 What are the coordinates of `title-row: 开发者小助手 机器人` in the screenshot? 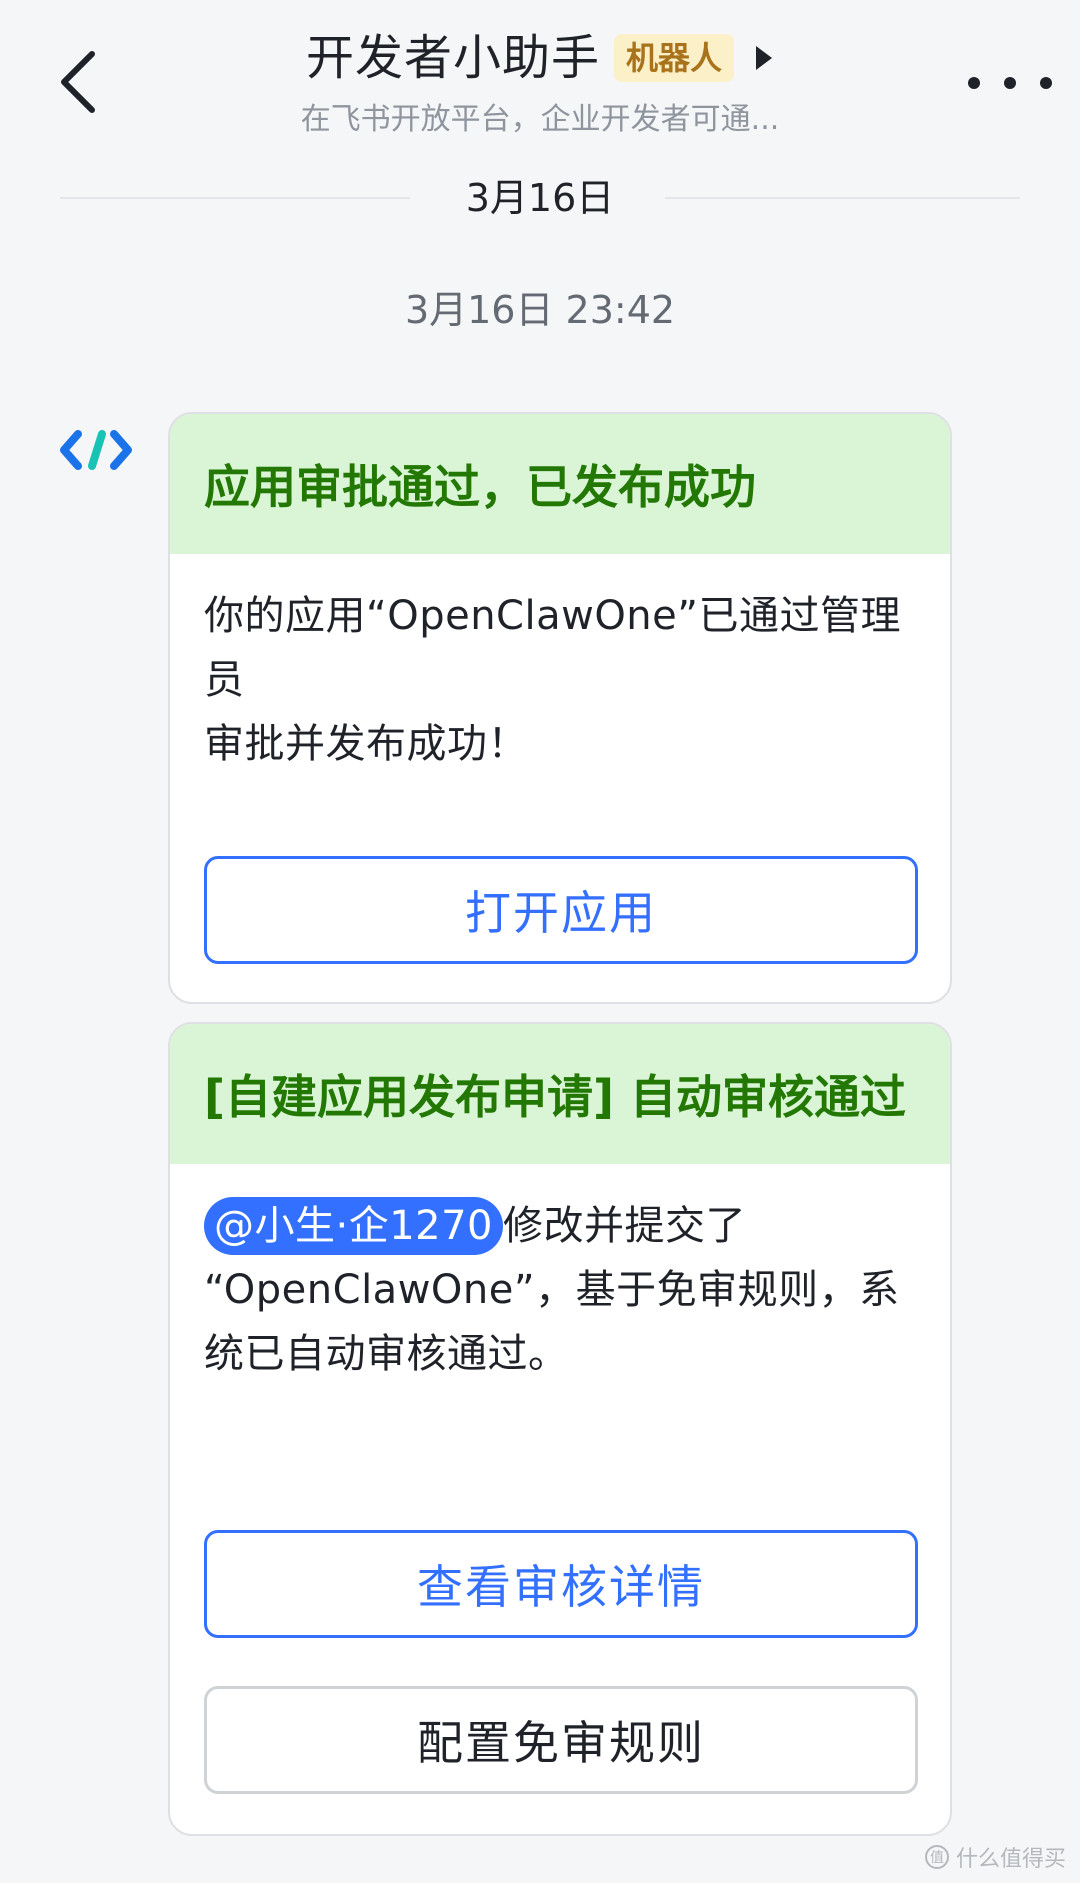 It's located at (540, 58).